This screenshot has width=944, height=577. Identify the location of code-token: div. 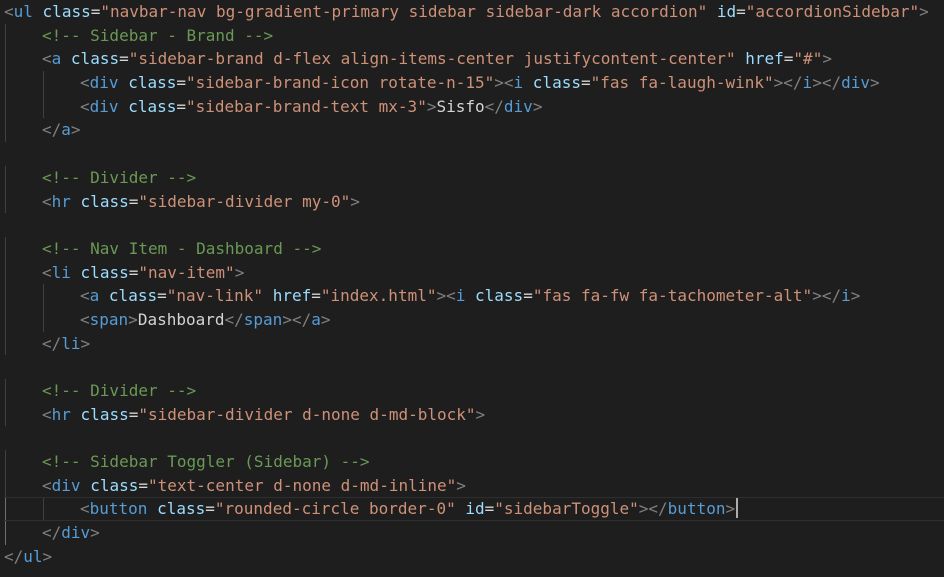
(76, 533).